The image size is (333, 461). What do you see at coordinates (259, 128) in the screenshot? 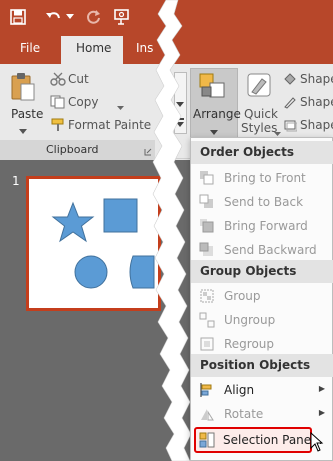
I see `quick-styles-label-2: Styles` at bounding box center [259, 128].